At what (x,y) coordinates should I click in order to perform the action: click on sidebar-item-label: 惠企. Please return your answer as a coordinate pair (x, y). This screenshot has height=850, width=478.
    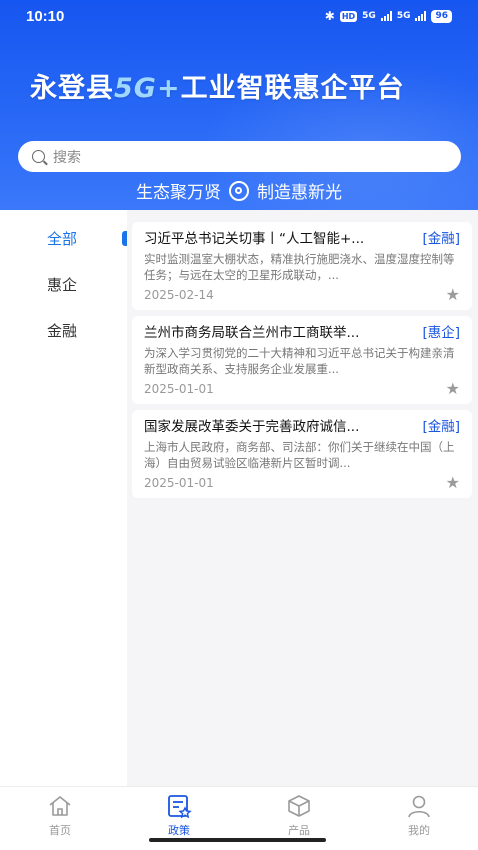
    Looking at the image, I should click on (62, 284).